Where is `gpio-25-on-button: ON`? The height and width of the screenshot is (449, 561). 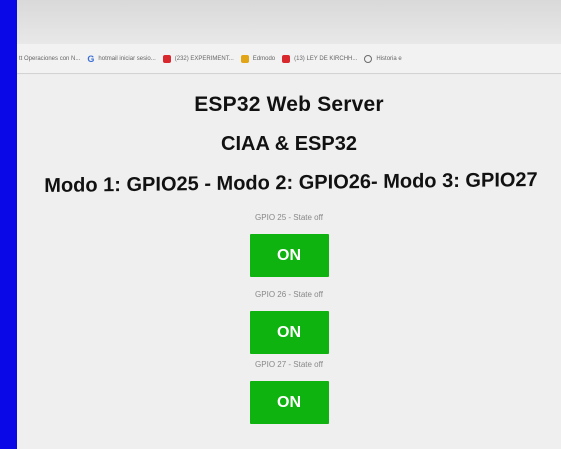 gpio-25-on-button: ON is located at coordinates (289, 255).